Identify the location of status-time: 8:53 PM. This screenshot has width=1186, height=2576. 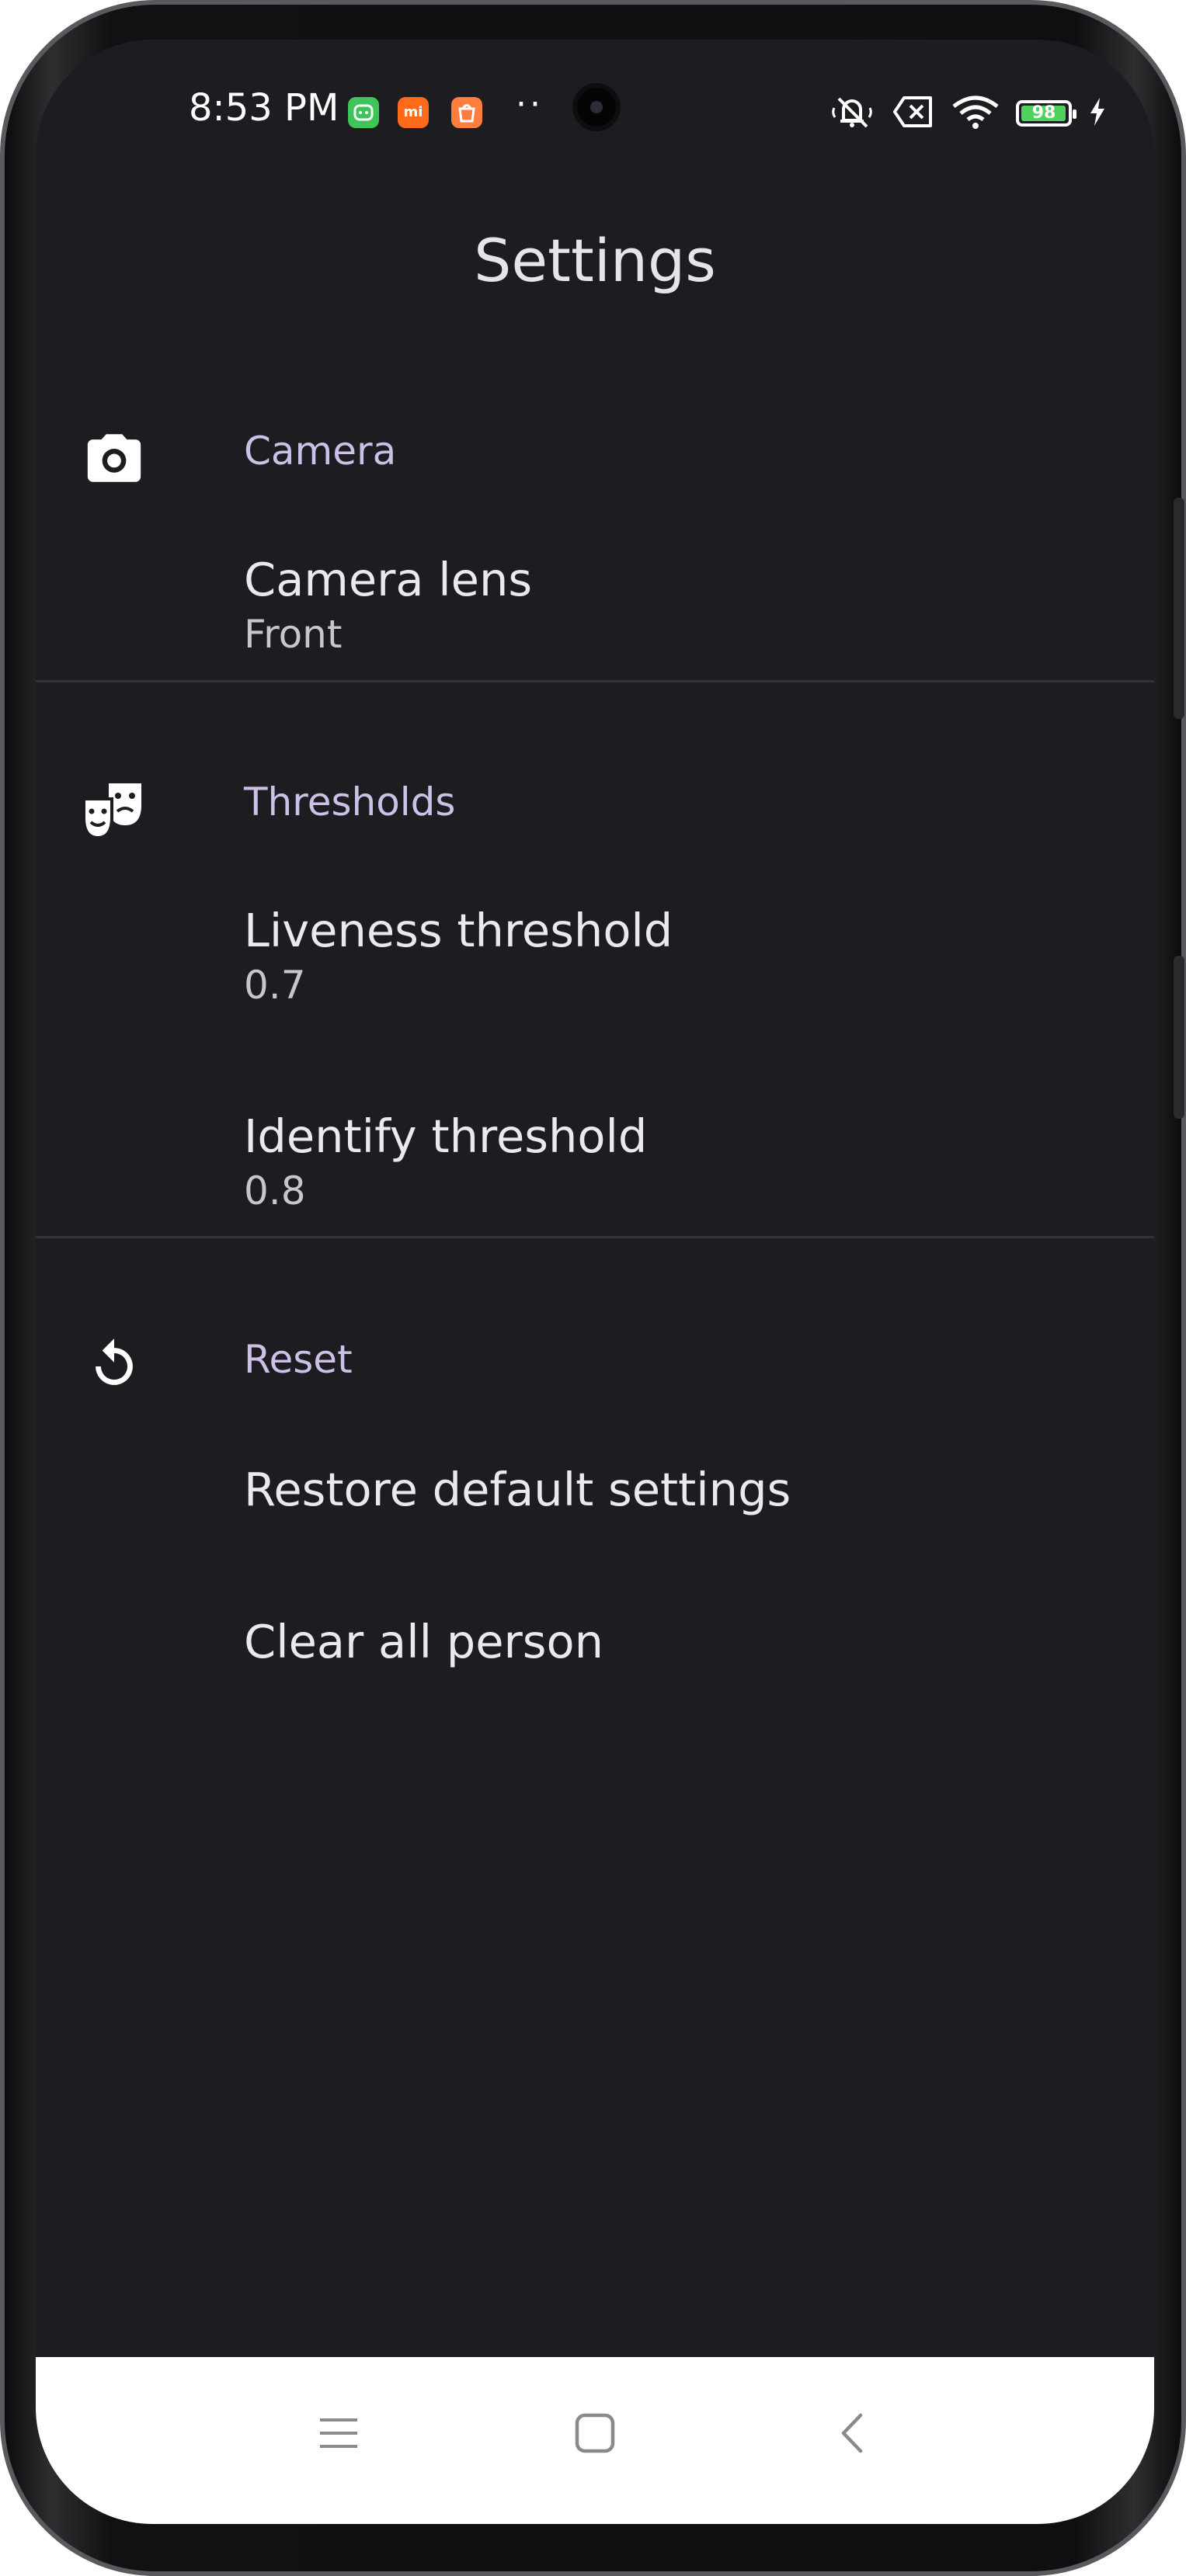
(264, 108).